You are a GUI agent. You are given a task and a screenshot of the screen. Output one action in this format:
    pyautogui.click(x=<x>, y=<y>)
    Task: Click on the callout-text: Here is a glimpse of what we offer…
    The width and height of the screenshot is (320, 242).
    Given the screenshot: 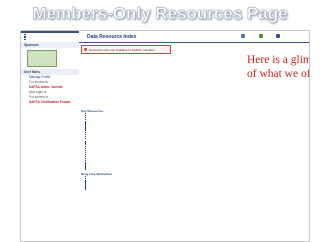 What is the action you would take?
    pyautogui.click(x=276, y=72)
    